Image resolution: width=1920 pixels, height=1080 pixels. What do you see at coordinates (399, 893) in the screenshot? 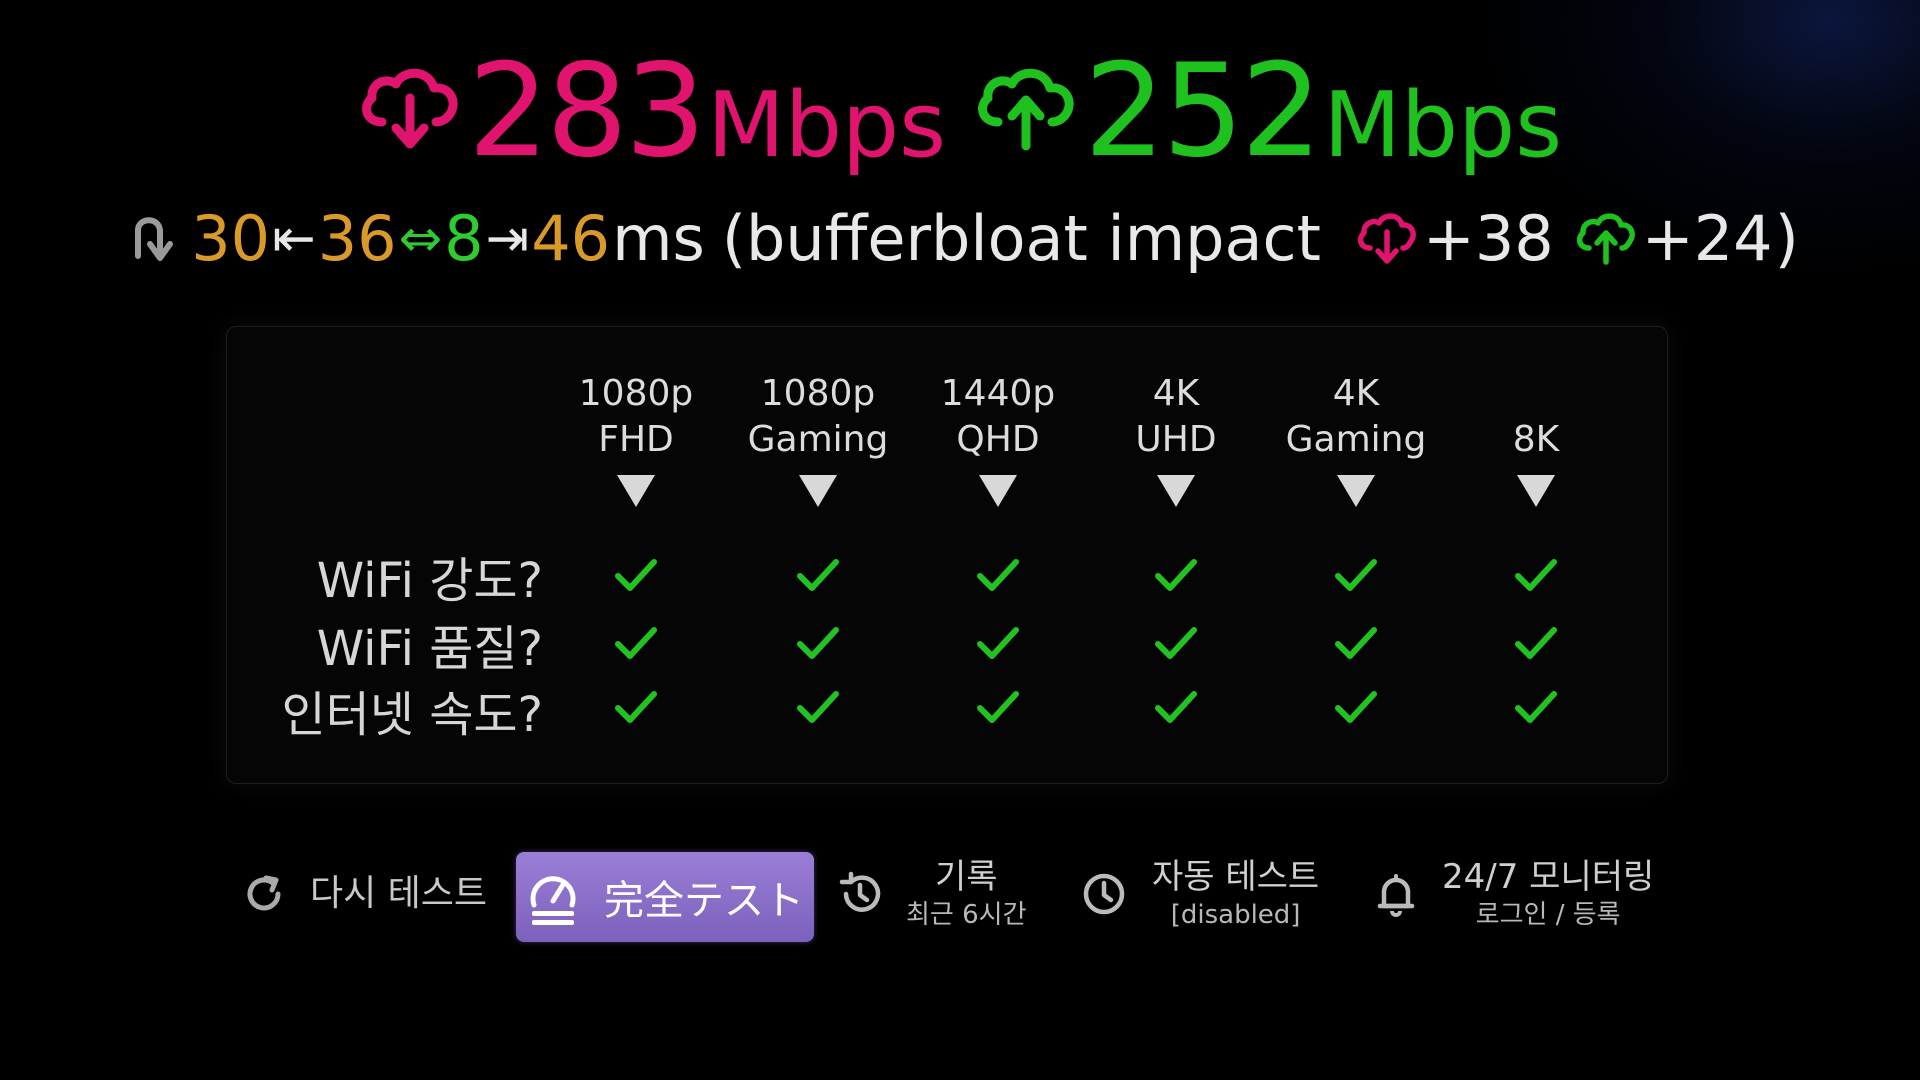
I see `retest-label: 다시 테스트` at bounding box center [399, 893].